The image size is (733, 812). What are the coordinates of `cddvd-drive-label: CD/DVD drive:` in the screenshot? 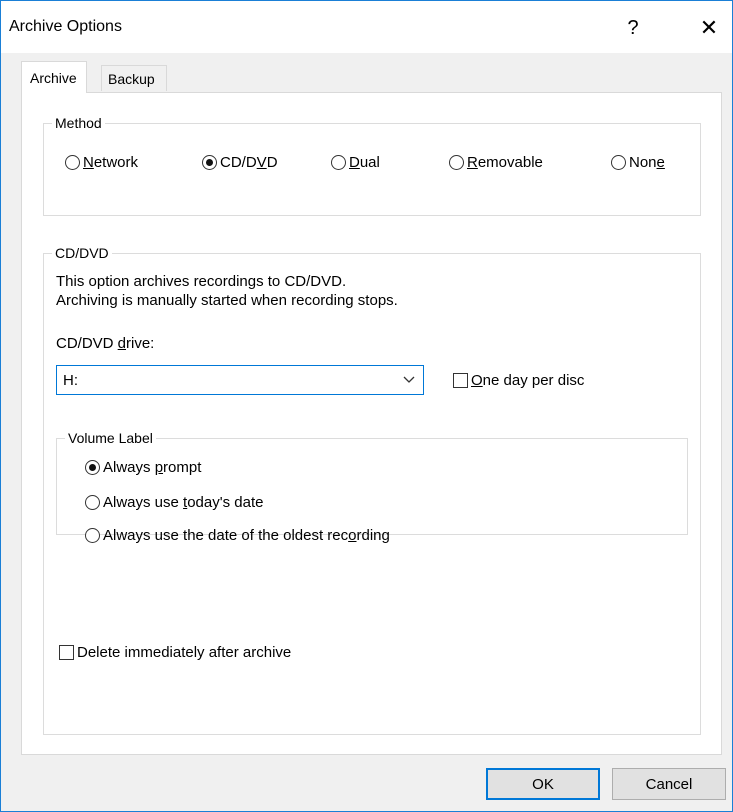 It's located at (105, 343).